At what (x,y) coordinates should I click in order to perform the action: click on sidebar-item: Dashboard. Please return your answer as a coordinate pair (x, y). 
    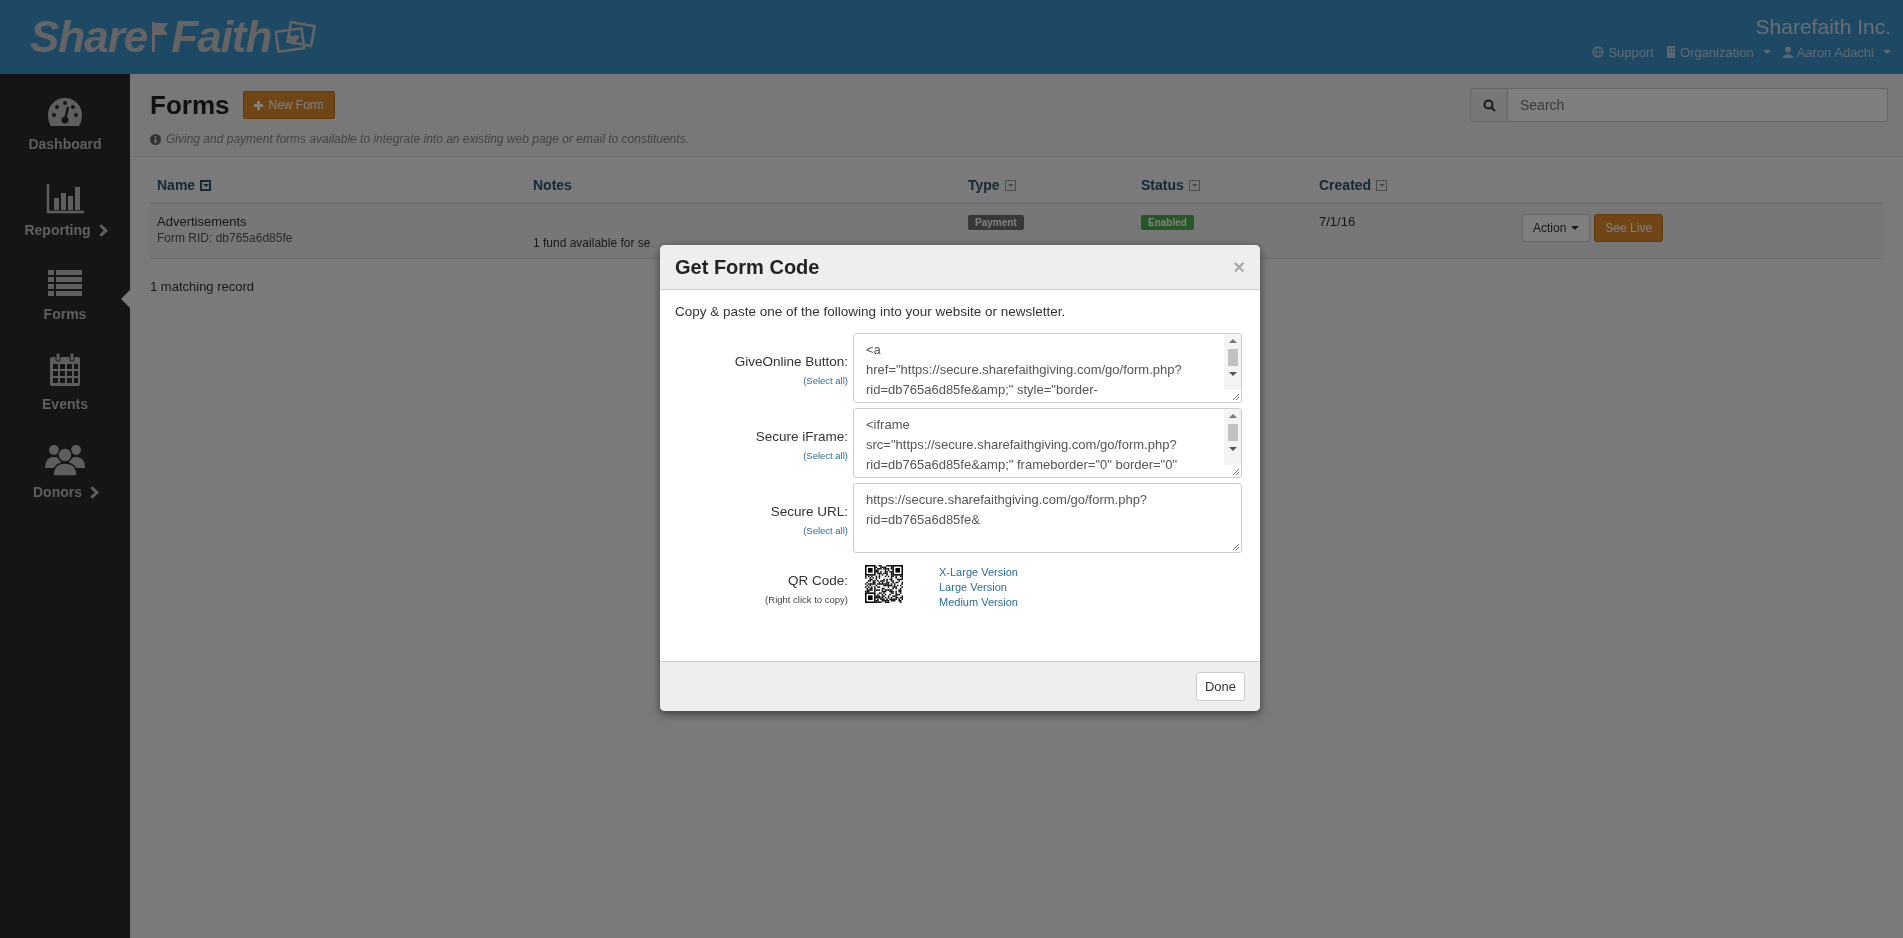
    Looking at the image, I should click on (65, 124).